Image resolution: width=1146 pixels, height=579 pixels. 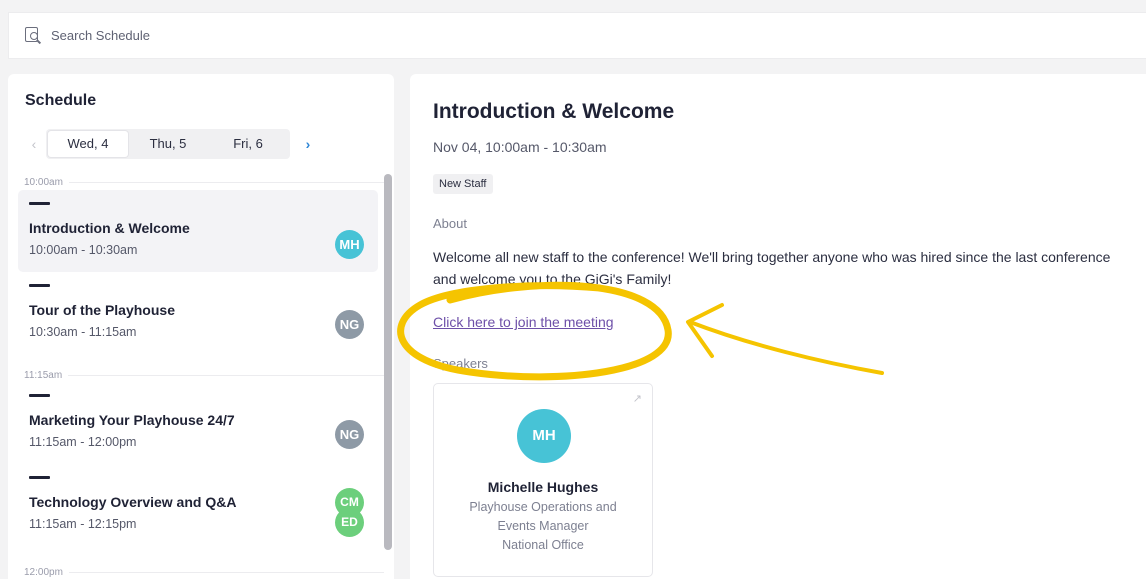 I want to click on speaker-name: Michelle Hughes, so click(x=543, y=487).